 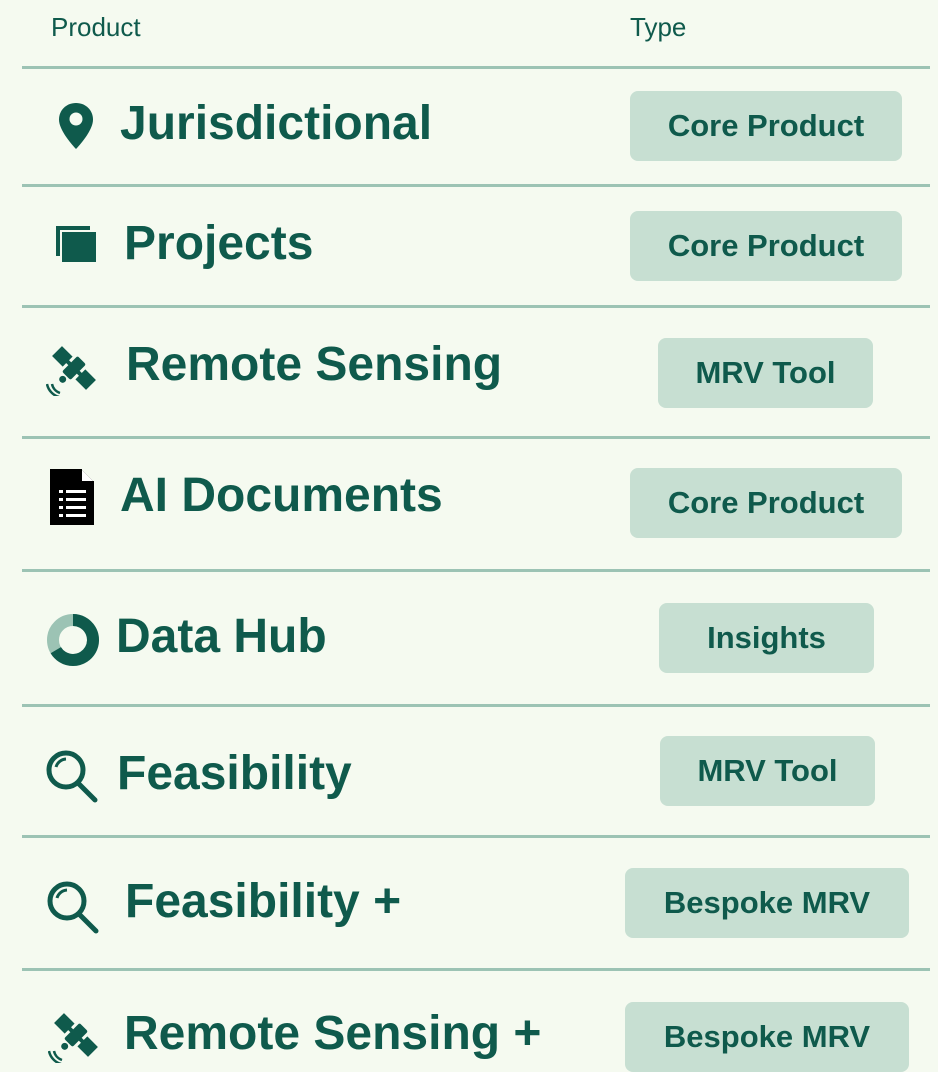 What do you see at coordinates (76, 244) in the screenshot?
I see `folder-icon` at bounding box center [76, 244].